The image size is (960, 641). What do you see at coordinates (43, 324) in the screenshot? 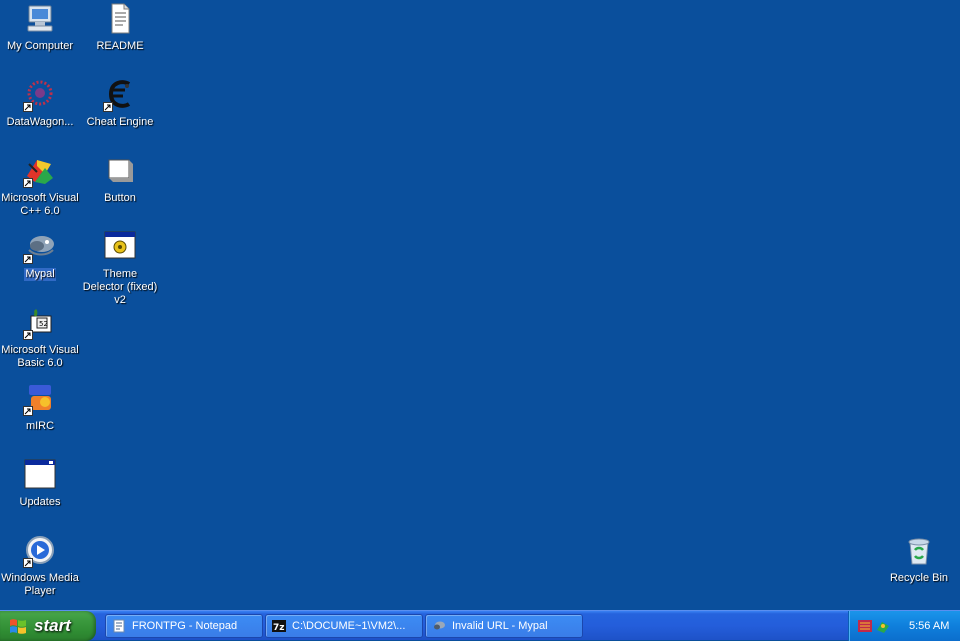
I see `svg-text: 52` at bounding box center [43, 324].